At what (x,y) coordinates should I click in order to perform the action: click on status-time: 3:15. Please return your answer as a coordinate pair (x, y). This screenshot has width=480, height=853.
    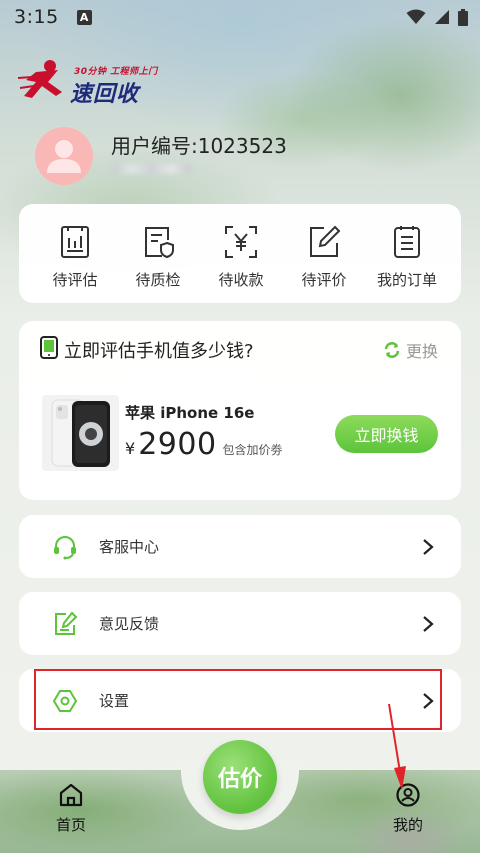
    Looking at the image, I should click on (36, 17).